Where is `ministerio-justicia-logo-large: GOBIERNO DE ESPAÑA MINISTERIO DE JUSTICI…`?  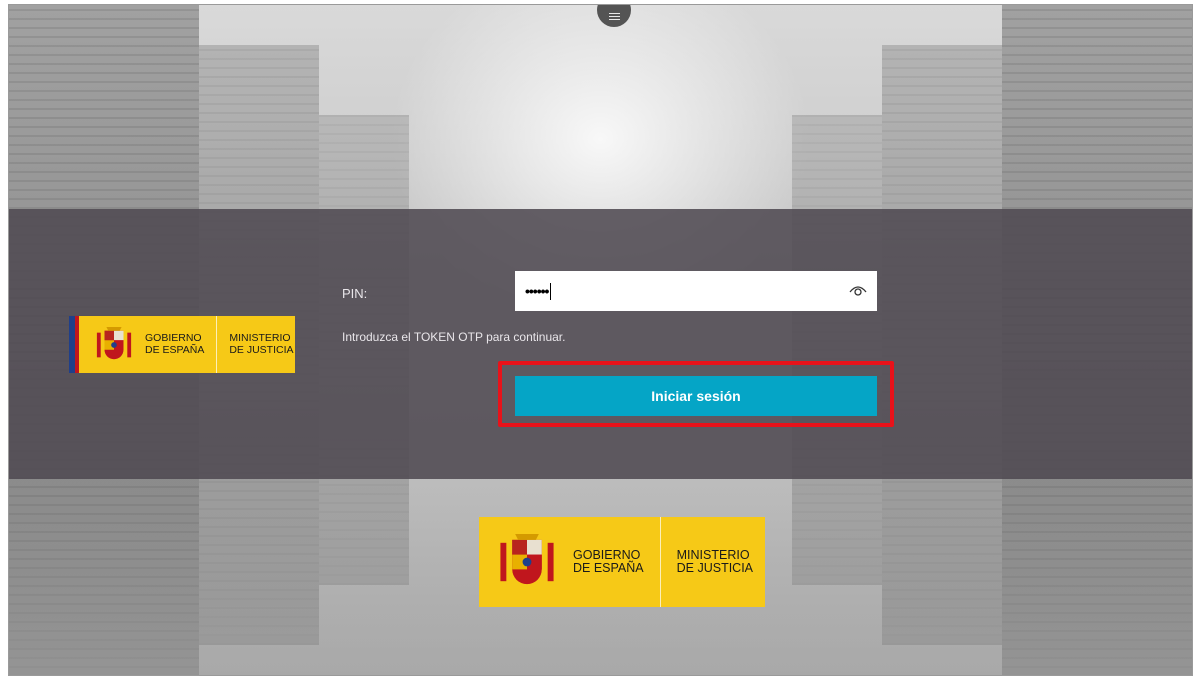 ministerio-justicia-logo-large: GOBIERNO DE ESPAÑA MINISTERIO DE JUSTICI… is located at coordinates (622, 562).